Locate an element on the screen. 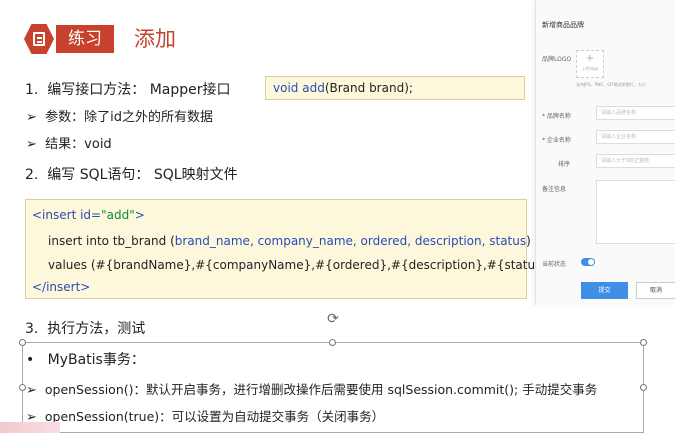 The image size is (675, 433). plus-icon: + is located at coordinates (590, 58).